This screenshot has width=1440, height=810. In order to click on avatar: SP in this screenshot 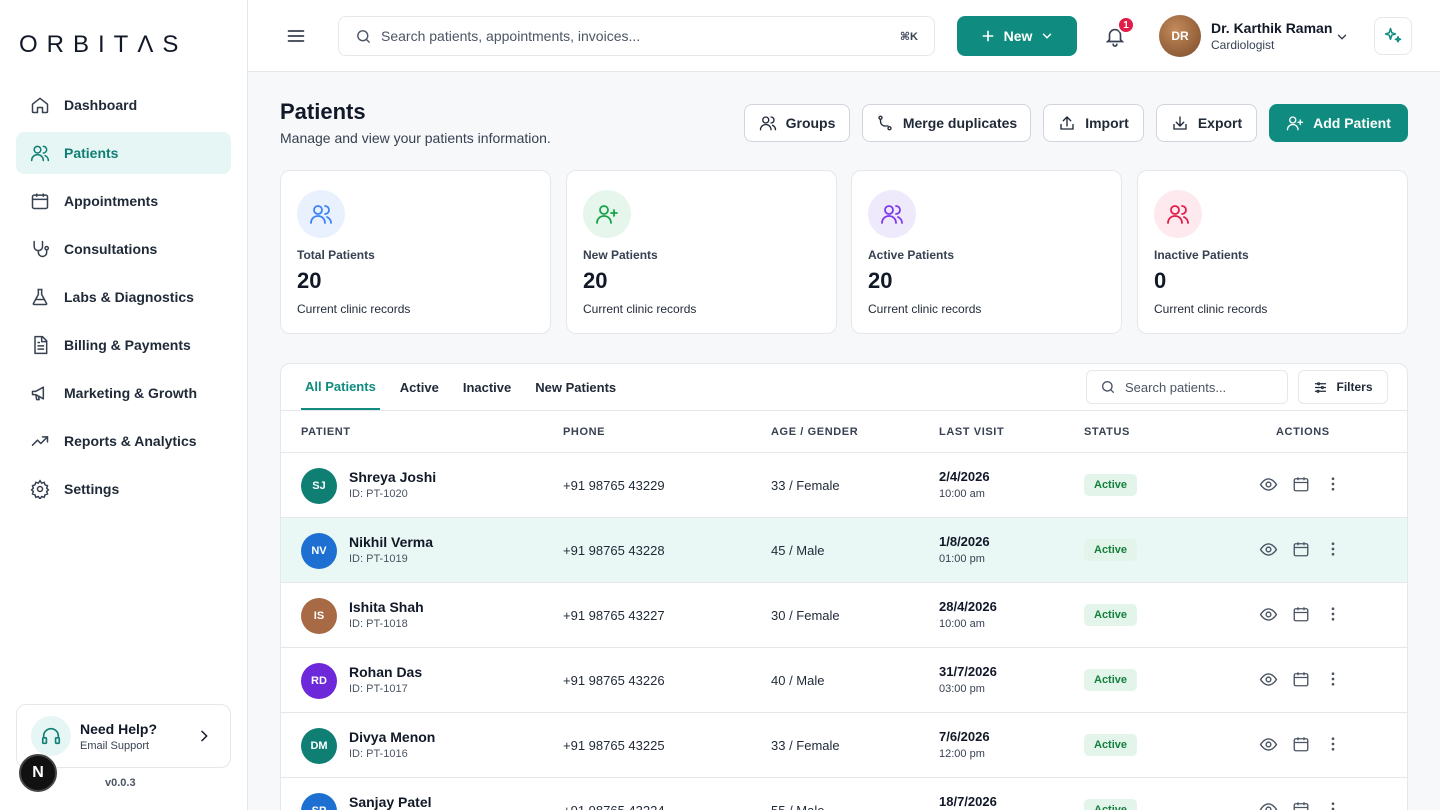, I will do `click(319, 801)`.